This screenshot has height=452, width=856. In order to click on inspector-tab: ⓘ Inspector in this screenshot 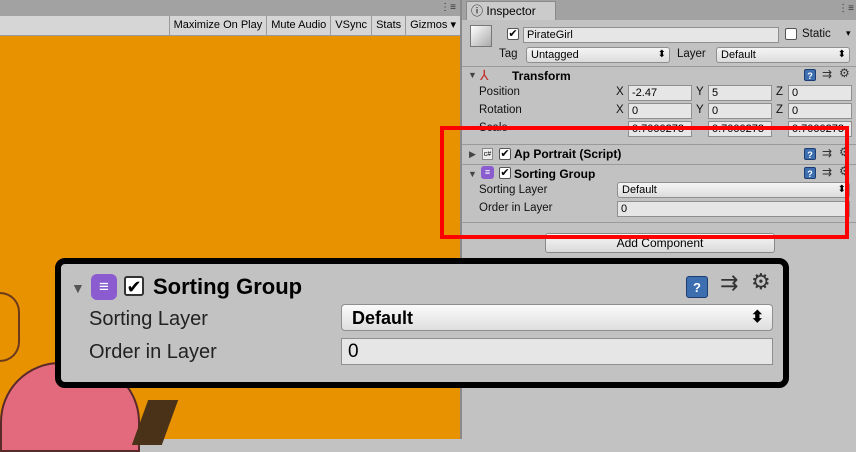, I will do `click(511, 10)`.